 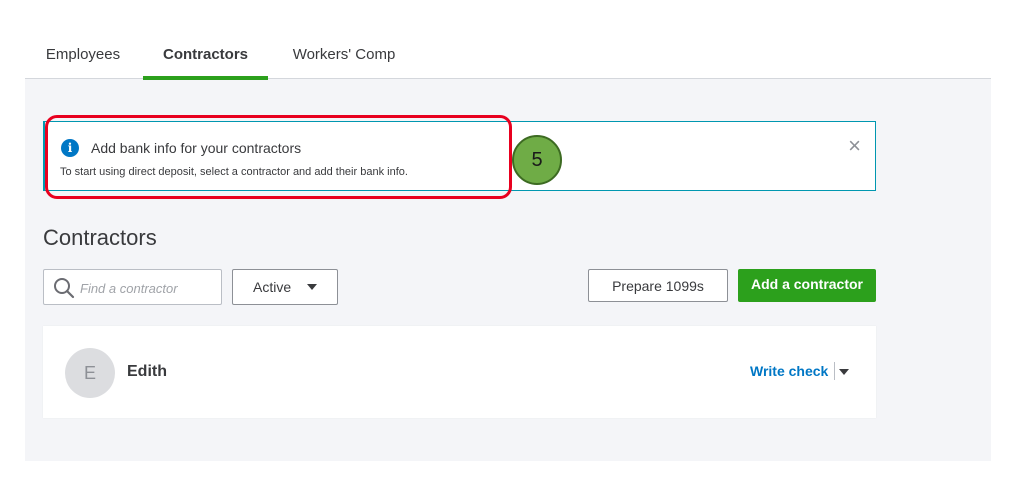 I want to click on search-box, so click(x=132, y=287).